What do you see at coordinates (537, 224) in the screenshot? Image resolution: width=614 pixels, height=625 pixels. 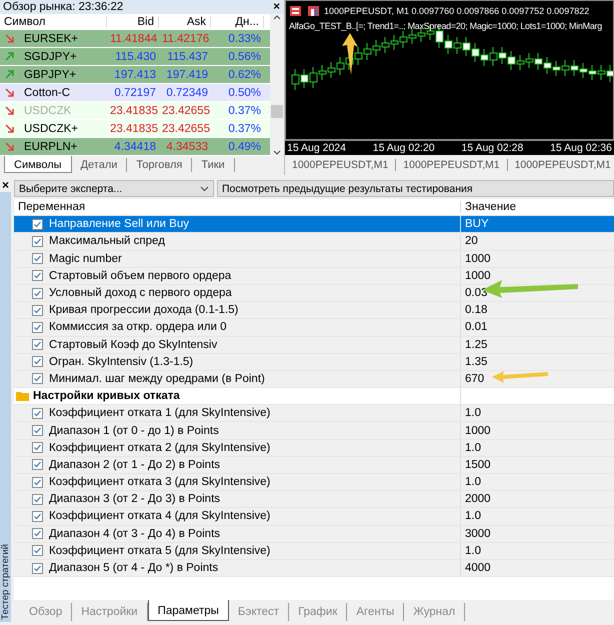 I see `parameter-value: BUY` at bounding box center [537, 224].